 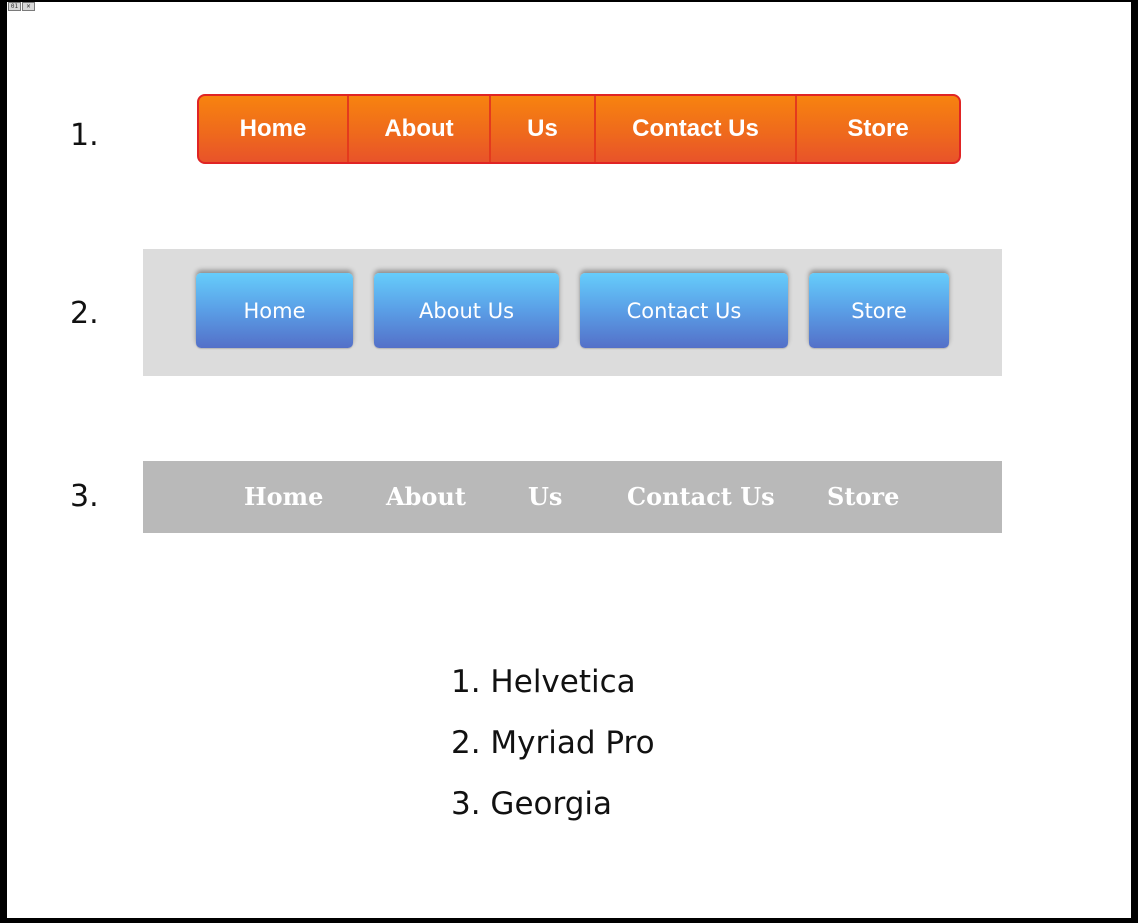 I want to click on grey-nav-us: Us, so click(x=545, y=497).